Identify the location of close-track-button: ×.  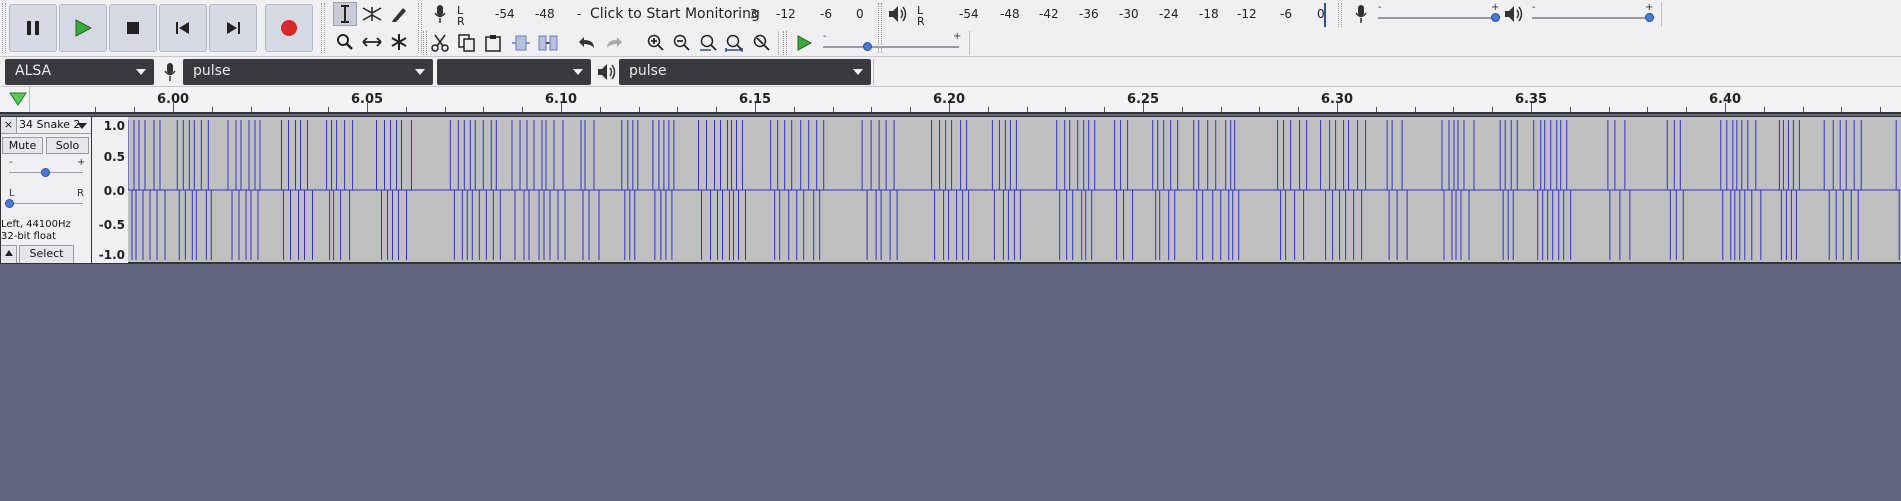
(9, 125).